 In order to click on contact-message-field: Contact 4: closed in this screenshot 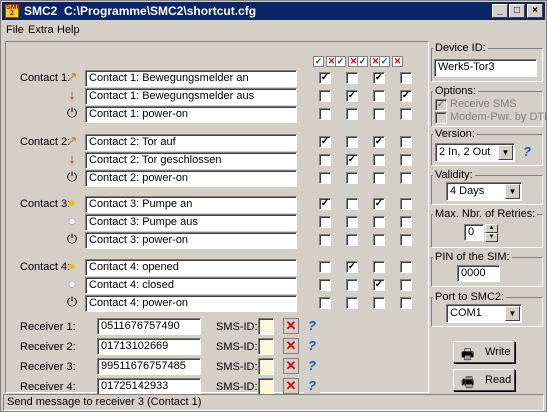, I will do `click(191, 285)`.